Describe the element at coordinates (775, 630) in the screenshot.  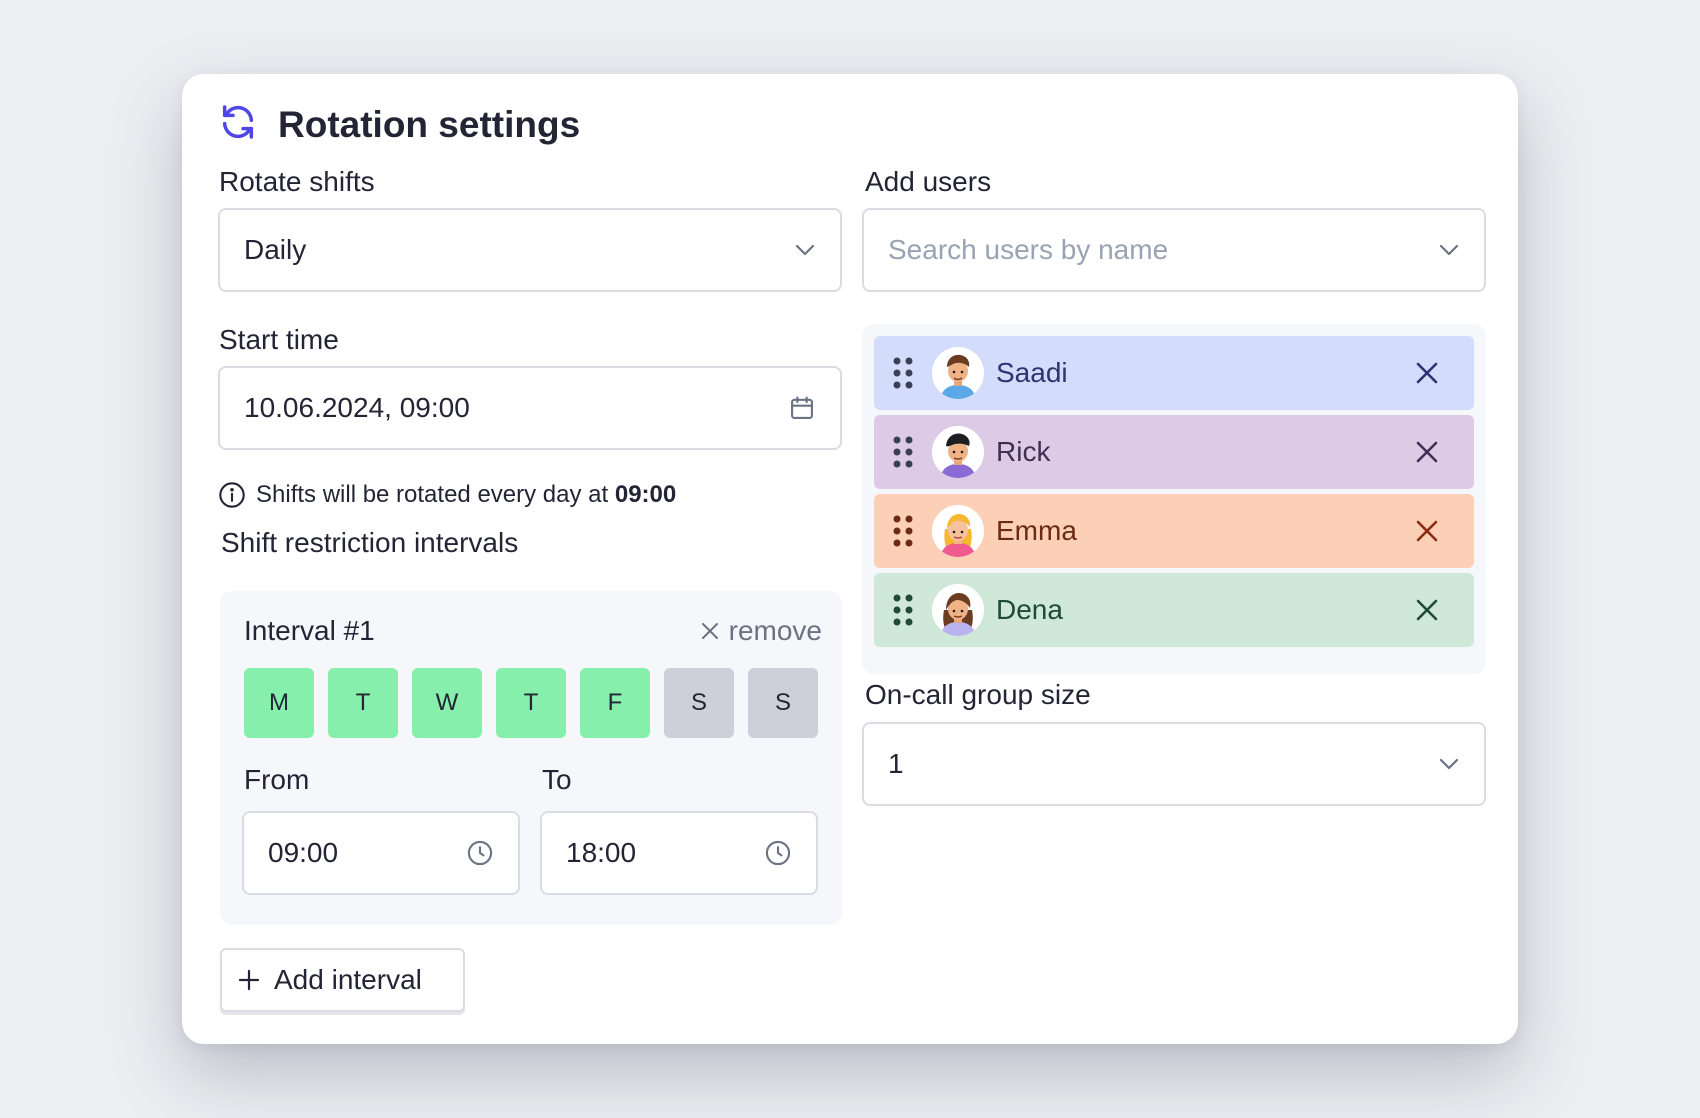
I see `remove-label: remove` at that location.